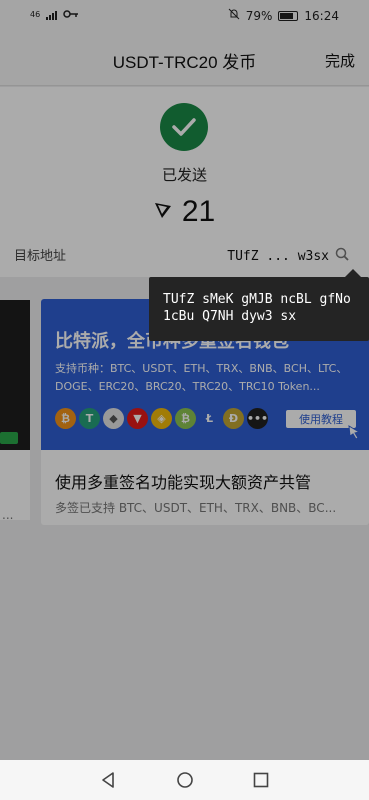 The width and height of the screenshot is (369, 800). What do you see at coordinates (15, 375) in the screenshot?
I see `prev-promo-image` at bounding box center [15, 375].